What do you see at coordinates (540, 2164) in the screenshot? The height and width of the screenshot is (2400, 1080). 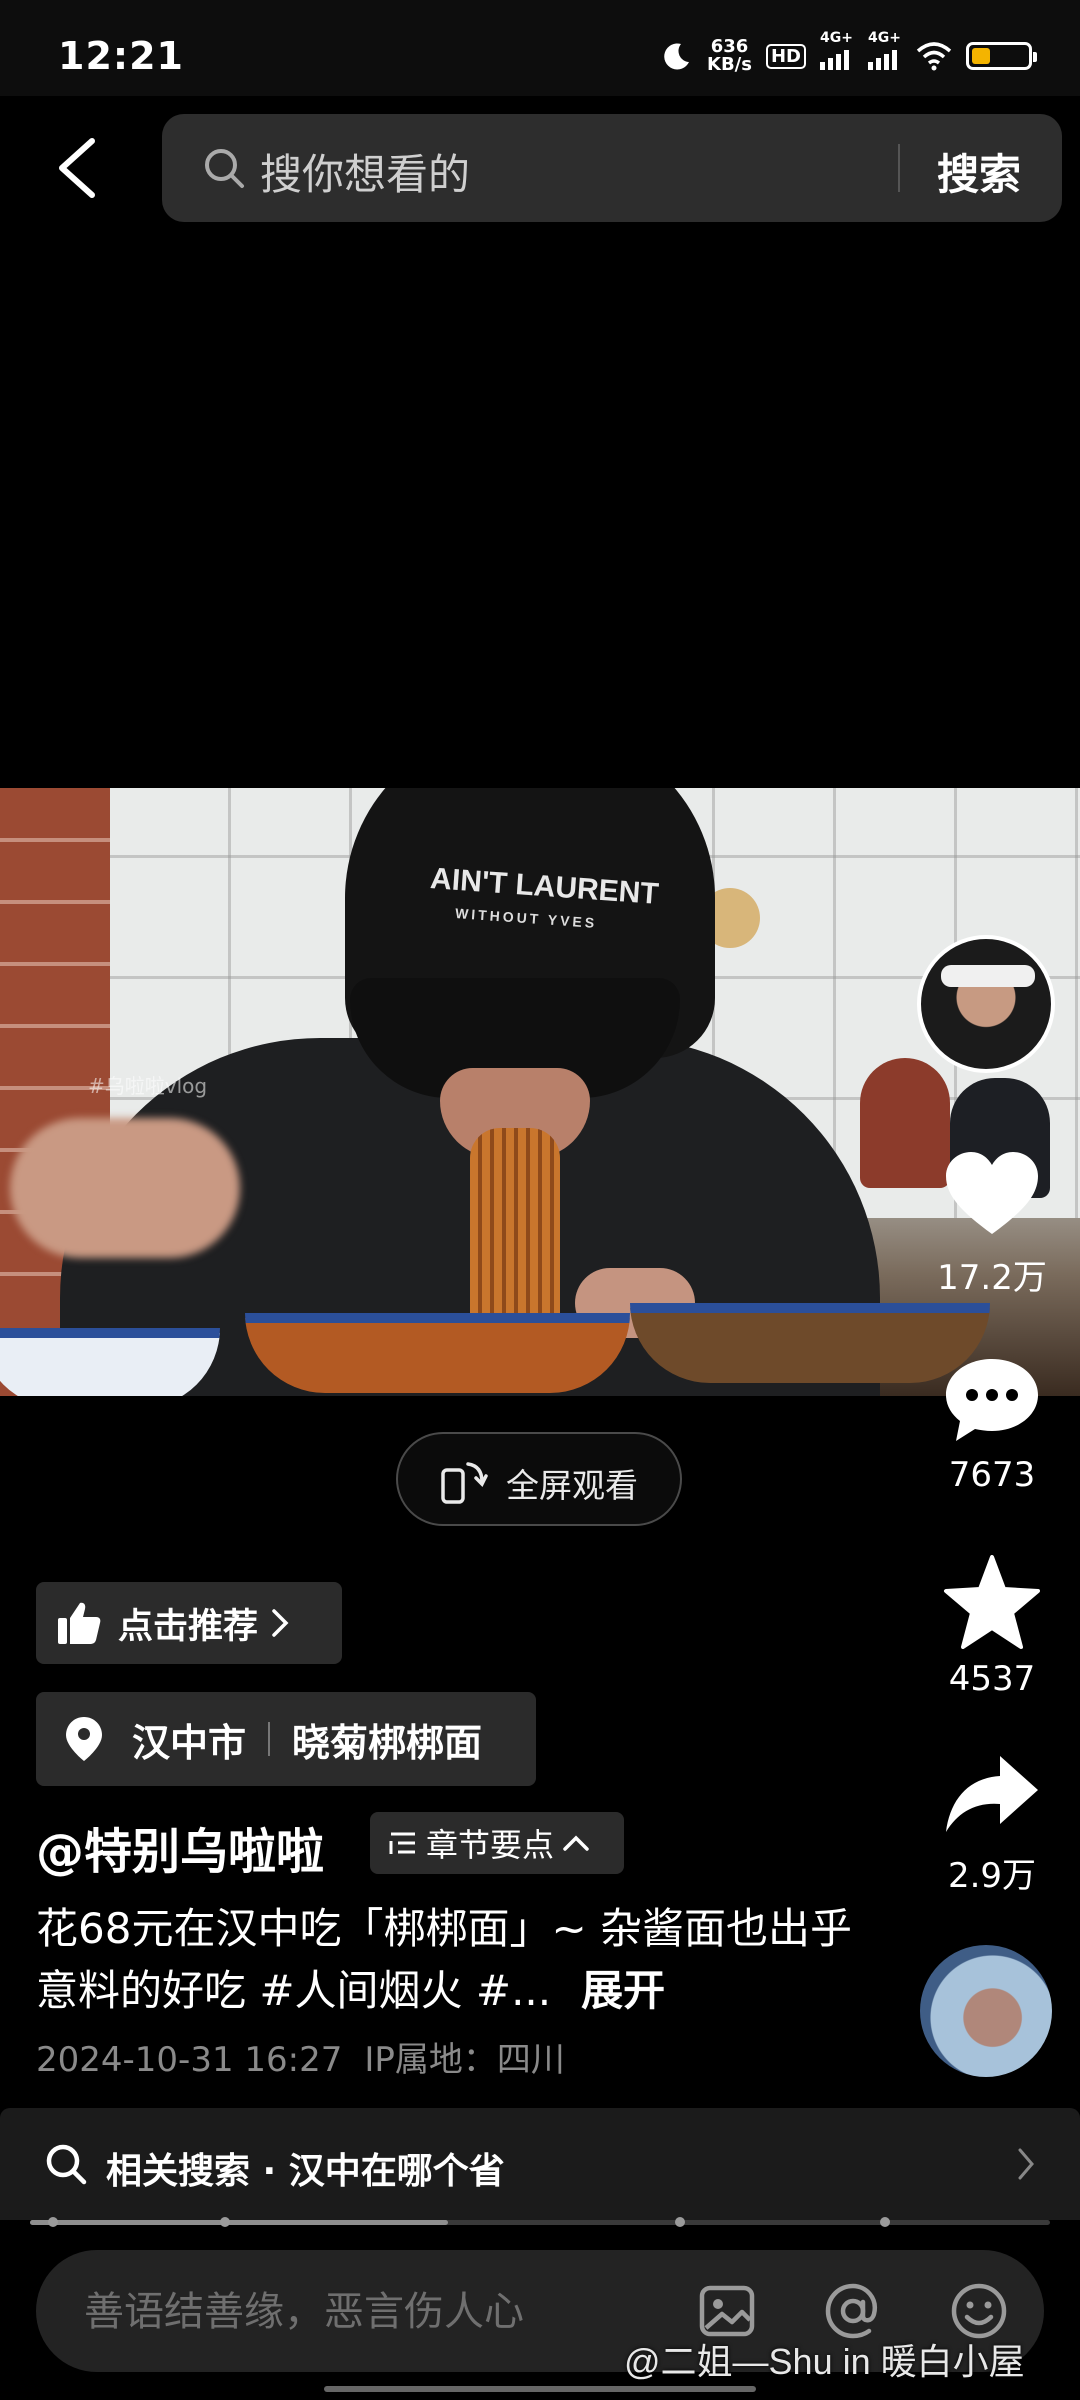 I see `related-search-bar: 相关搜索 · 汉中在哪个省` at bounding box center [540, 2164].